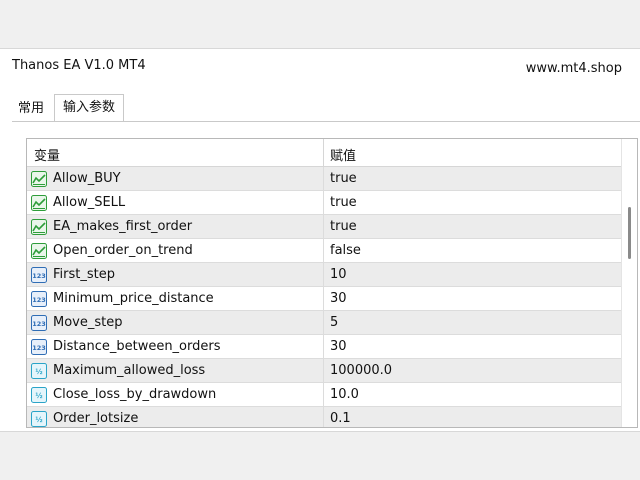  I want to click on parameter-name: Minimum_price_distance, so click(133, 298).